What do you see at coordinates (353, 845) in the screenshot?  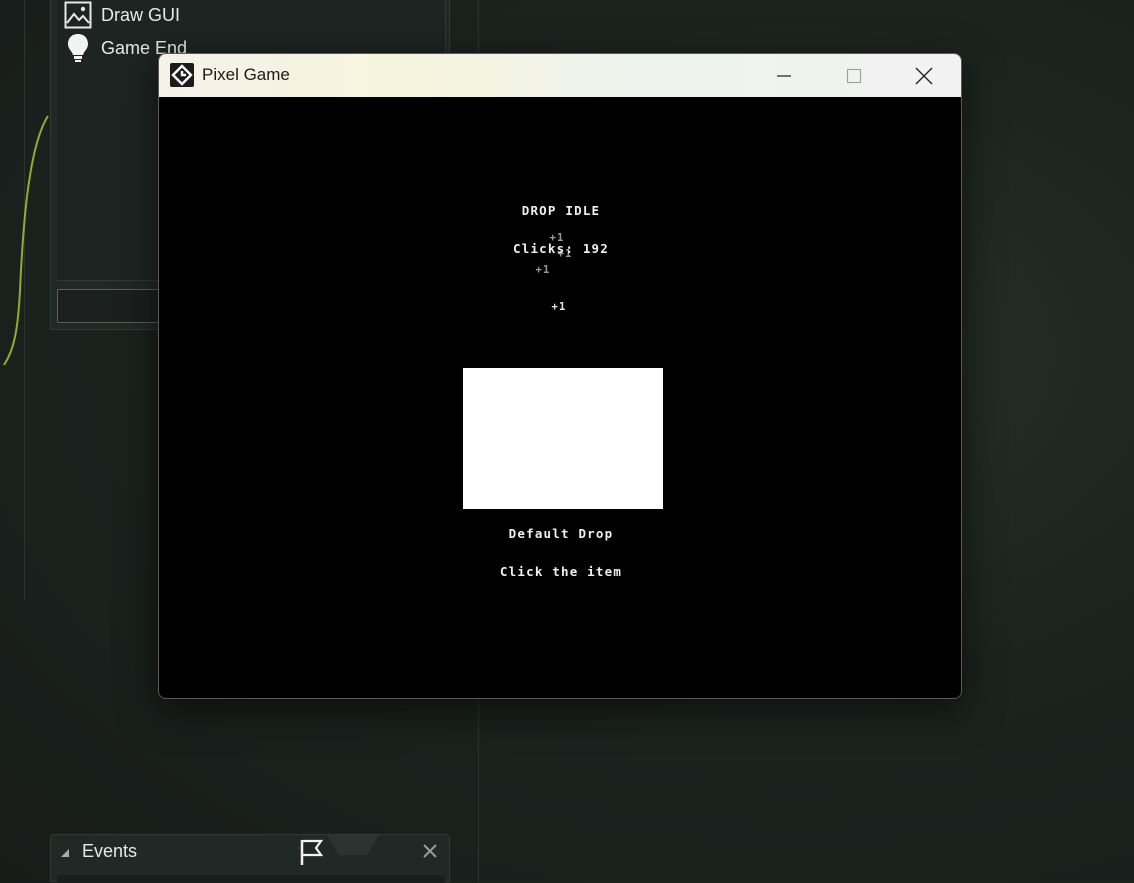 I see `panel-notch` at bounding box center [353, 845].